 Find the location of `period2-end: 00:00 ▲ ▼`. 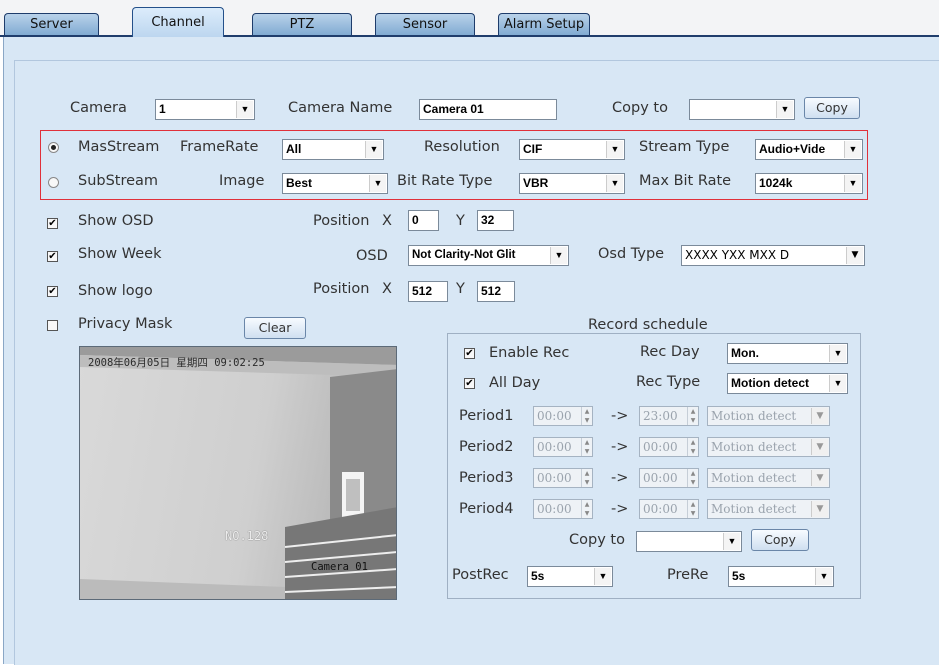

period2-end: 00:00 ▲ ▼ is located at coordinates (669, 447).